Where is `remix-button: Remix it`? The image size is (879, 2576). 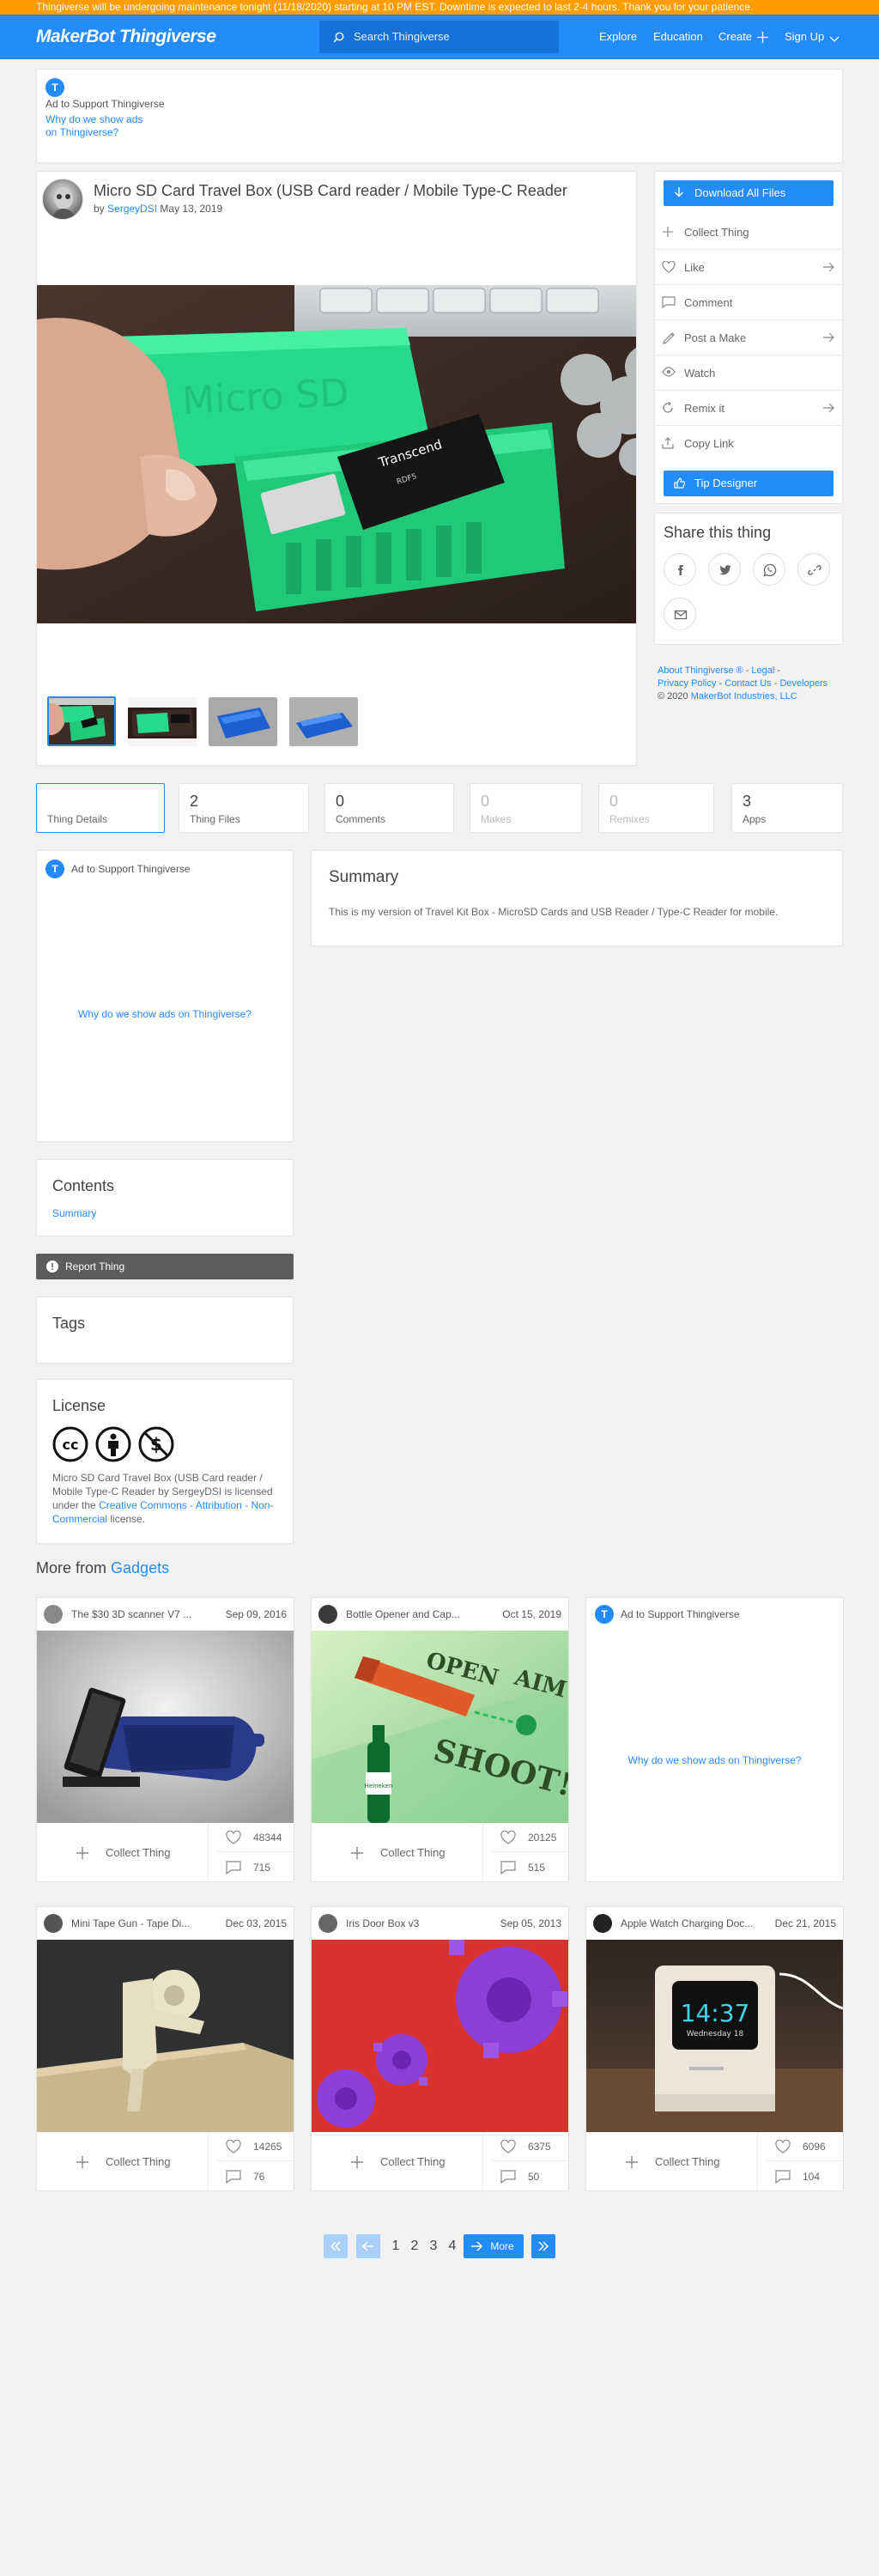 remix-button: Remix it is located at coordinates (748, 409).